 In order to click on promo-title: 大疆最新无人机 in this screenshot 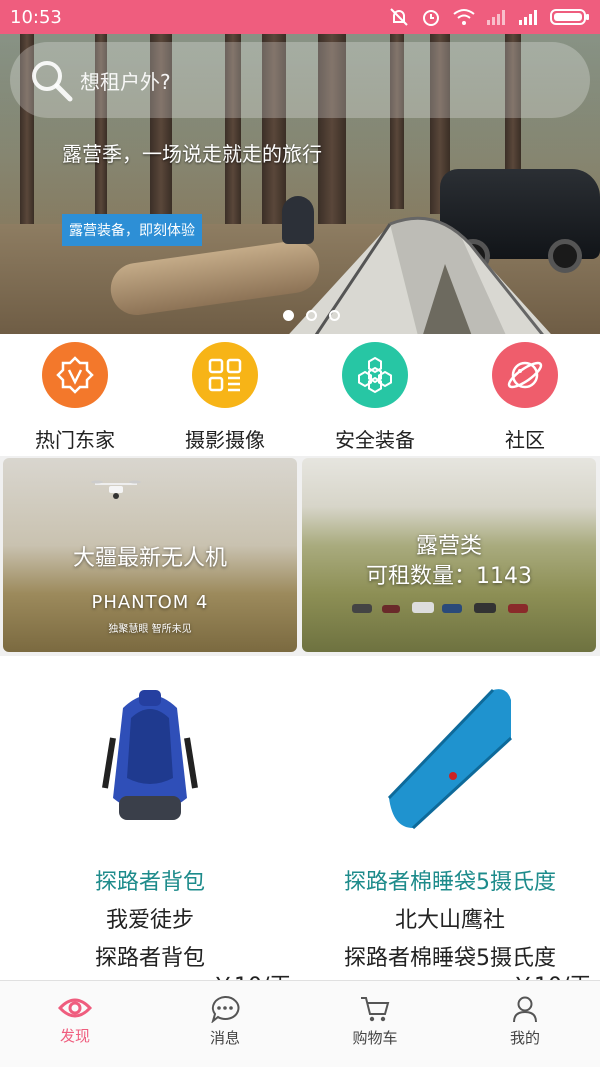, I will do `click(149, 558)`.